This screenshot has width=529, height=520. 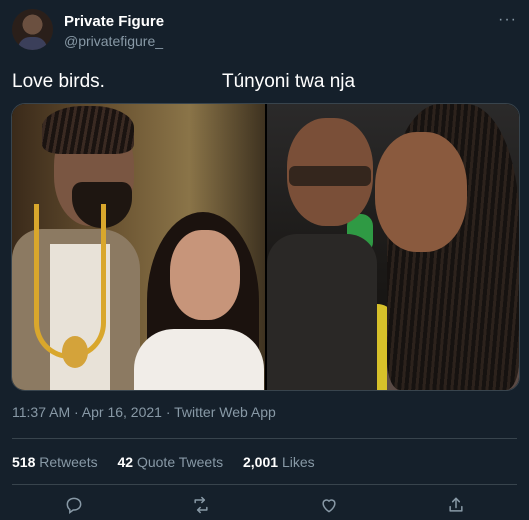 I want to click on share-icon, so click(x=456, y=505).